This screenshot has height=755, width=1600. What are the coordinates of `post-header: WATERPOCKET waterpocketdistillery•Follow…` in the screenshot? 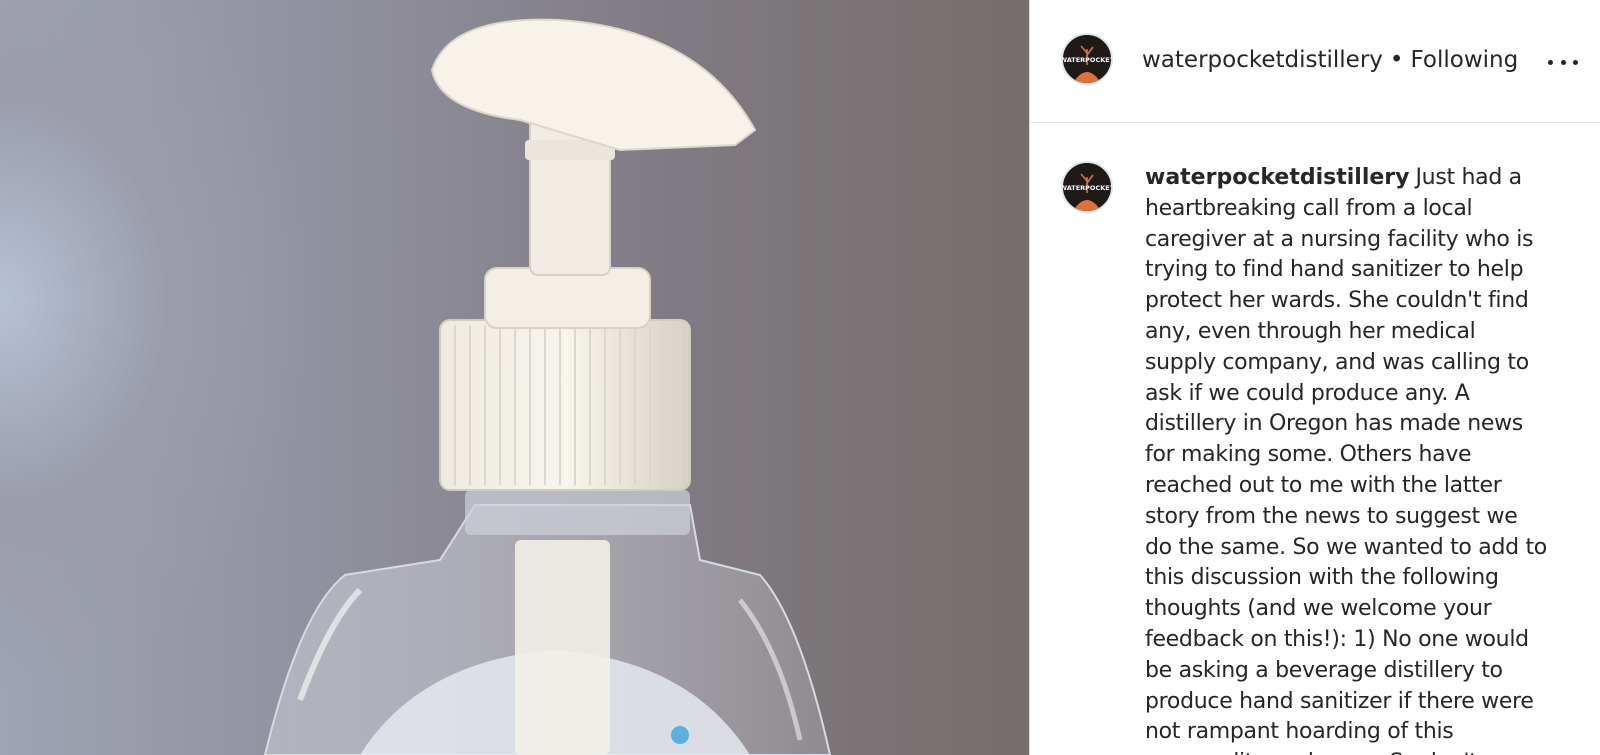 It's located at (1315, 61).